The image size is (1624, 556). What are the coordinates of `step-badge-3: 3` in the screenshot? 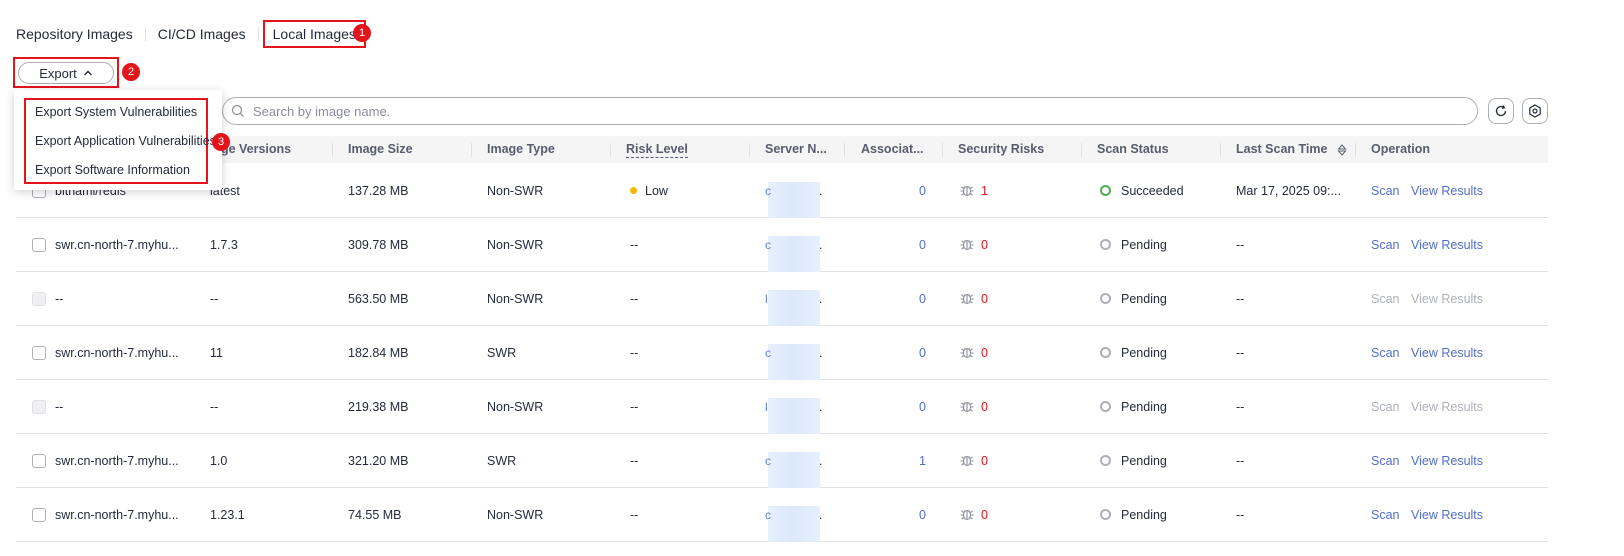 It's located at (221, 142).